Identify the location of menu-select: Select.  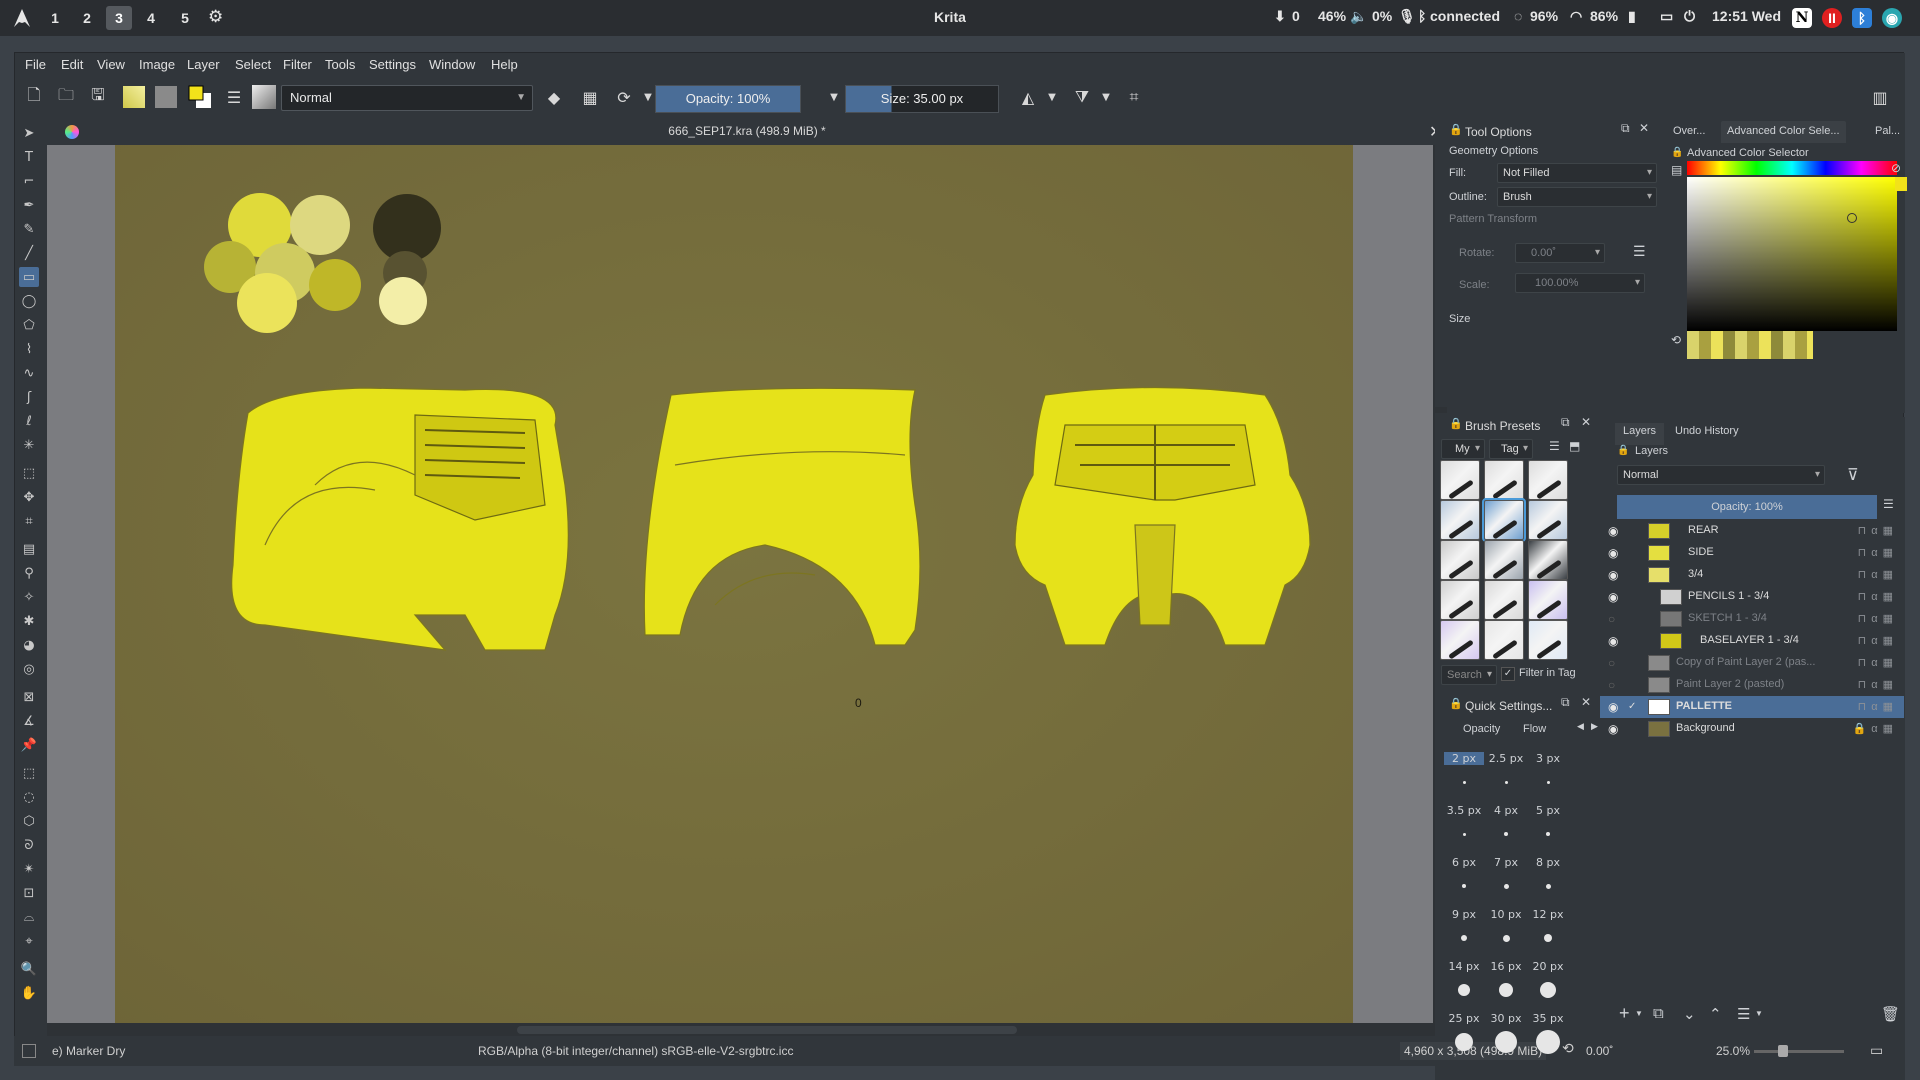
(253, 64).